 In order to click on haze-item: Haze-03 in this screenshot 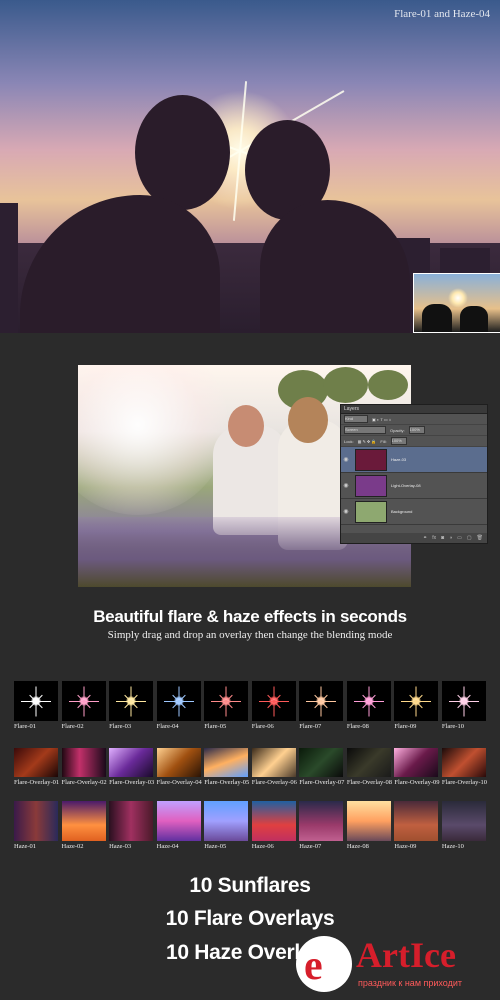, I will do `click(131, 825)`.